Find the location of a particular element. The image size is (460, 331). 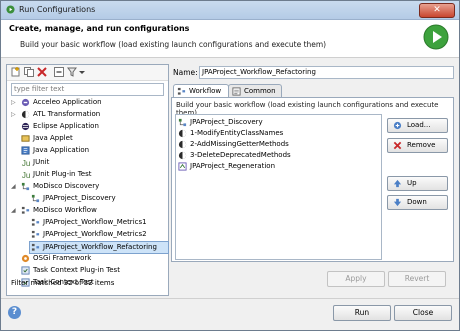

list-item-label: JPAProject_Regeneration is located at coordinates (233, 166).